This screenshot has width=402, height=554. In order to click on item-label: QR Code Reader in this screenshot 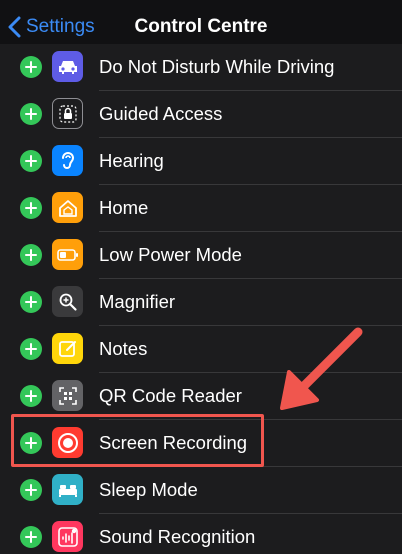, I will do `click(170, 395)`.